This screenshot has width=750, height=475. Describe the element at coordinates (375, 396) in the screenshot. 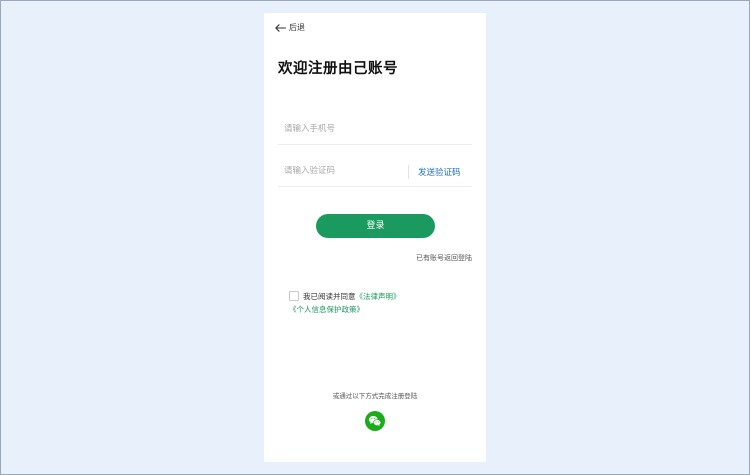

I see `alt-login-text: 或通过以下方式完成注册登陆` at that location.